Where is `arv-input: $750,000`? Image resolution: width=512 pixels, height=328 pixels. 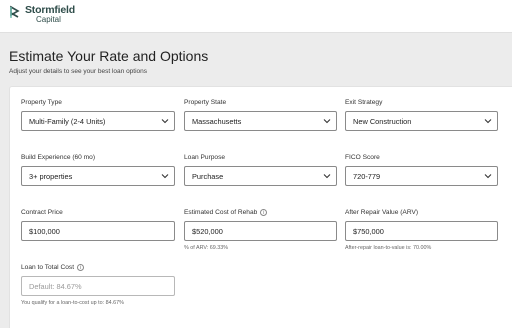 arv-input: $750,000 is located at coordinates (421, 231).